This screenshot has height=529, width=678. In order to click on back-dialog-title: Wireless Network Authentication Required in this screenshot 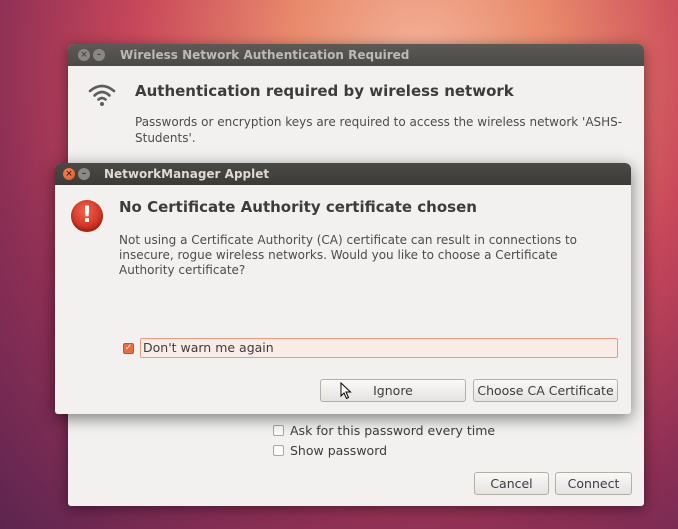, I will do `click(265, 55)`.